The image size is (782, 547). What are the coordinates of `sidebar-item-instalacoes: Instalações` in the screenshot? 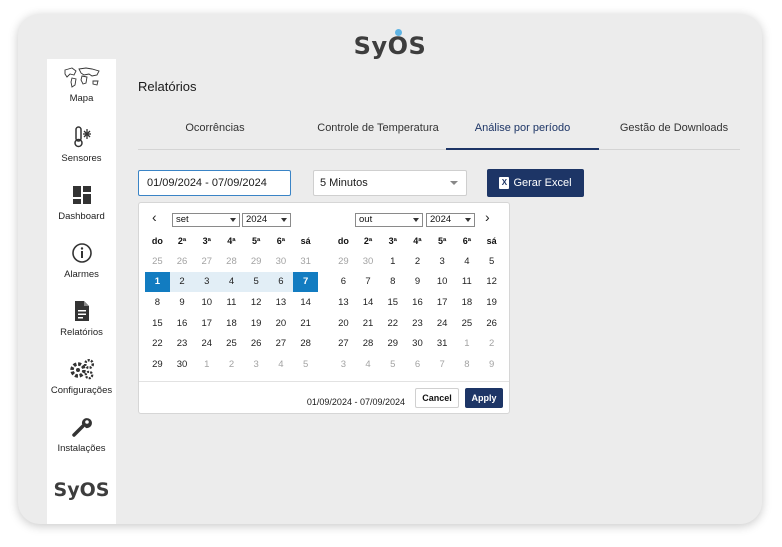 It's located at (81, 434).